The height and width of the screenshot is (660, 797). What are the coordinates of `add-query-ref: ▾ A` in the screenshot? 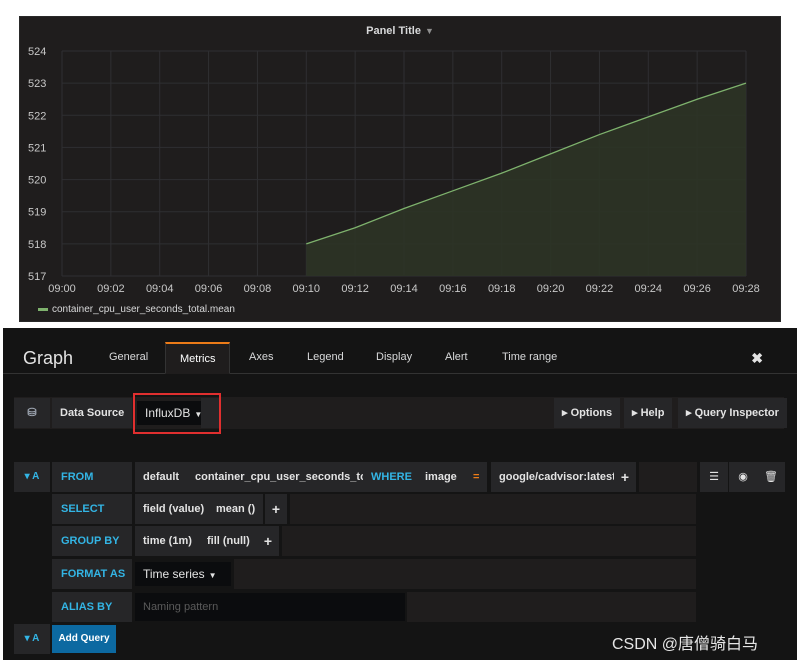 It's located at (32, 639).